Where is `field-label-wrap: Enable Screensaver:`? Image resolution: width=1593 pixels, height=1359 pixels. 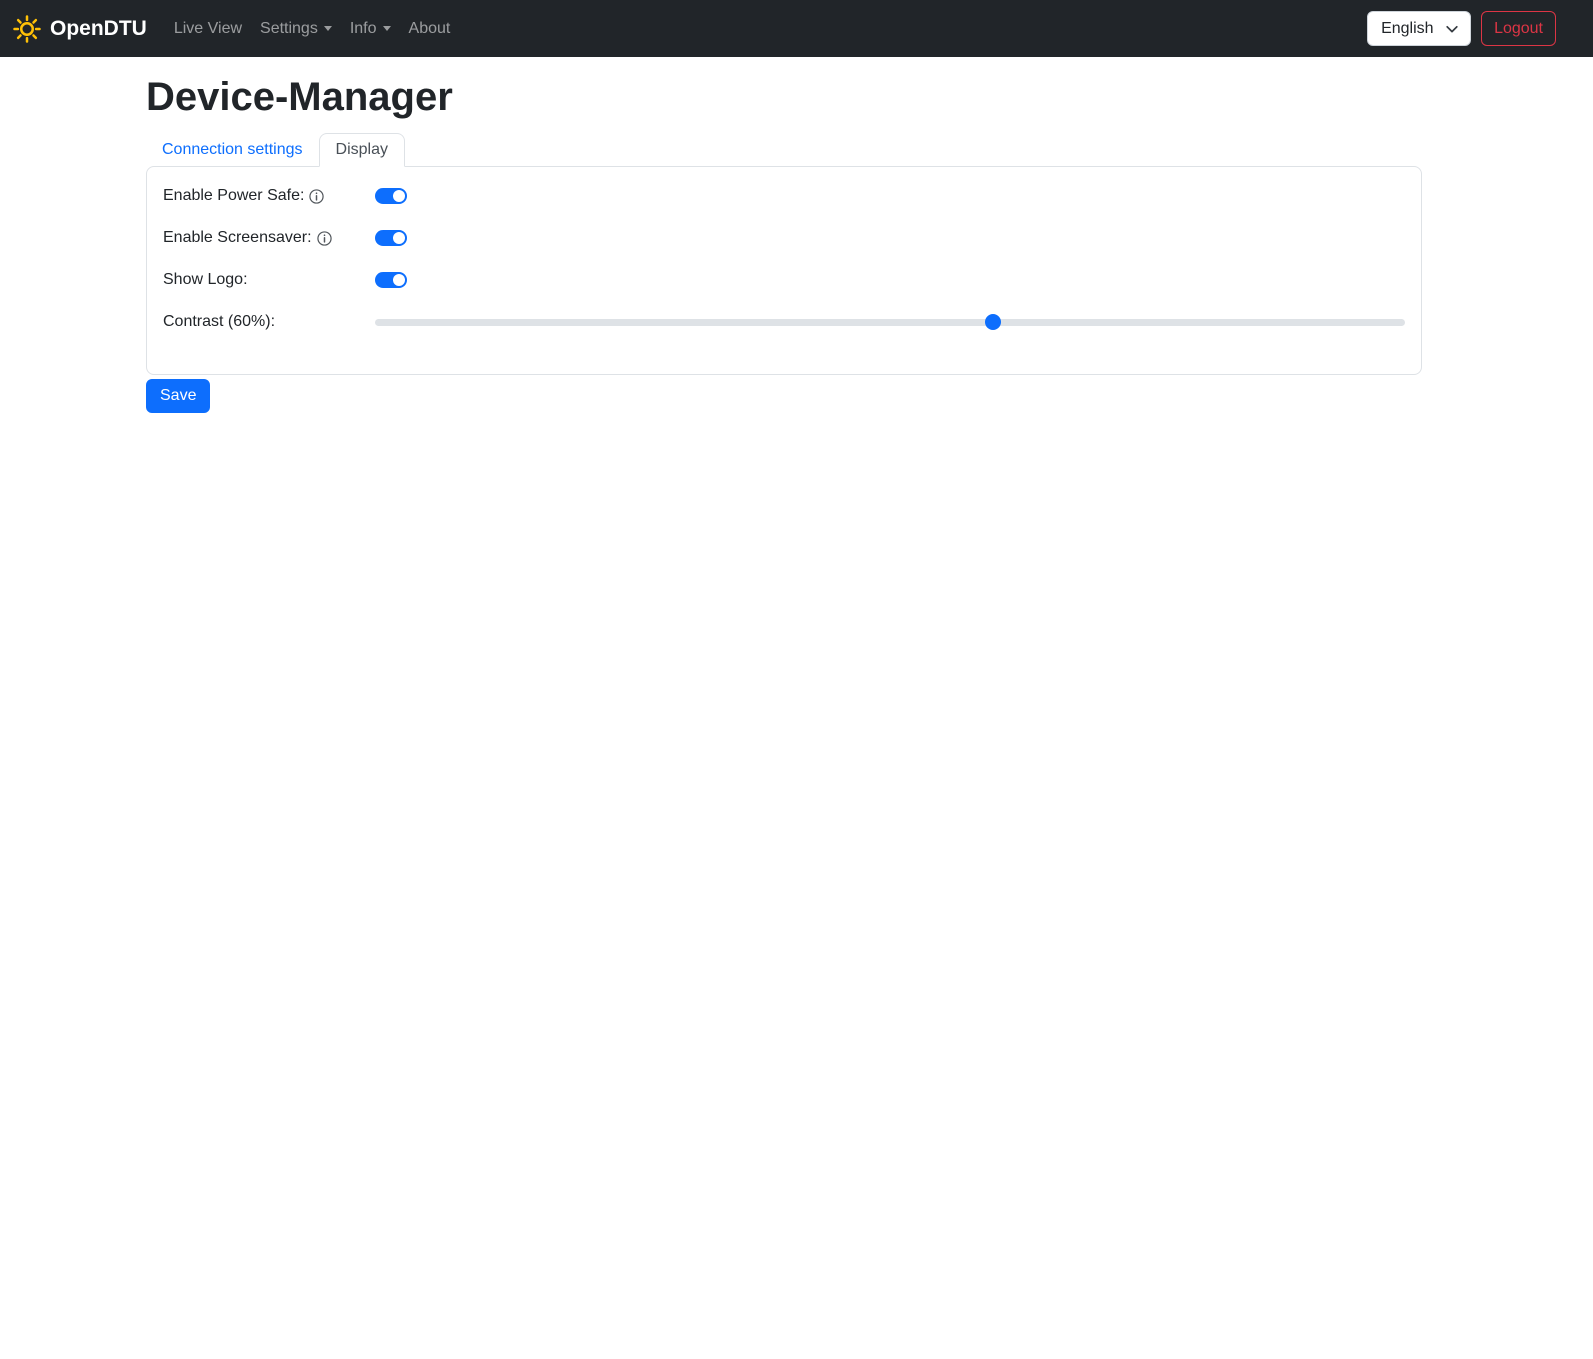 field-label-wrap: Enable Screensaver: is located at coordinates (269, 238).